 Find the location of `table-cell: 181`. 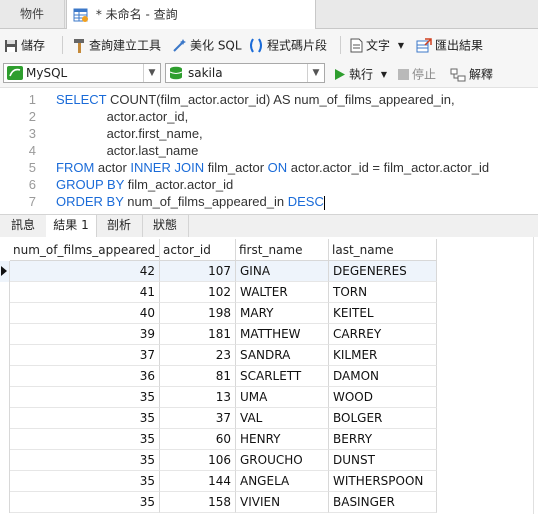

table-cell: 181 is located at coordinates (198, 334).